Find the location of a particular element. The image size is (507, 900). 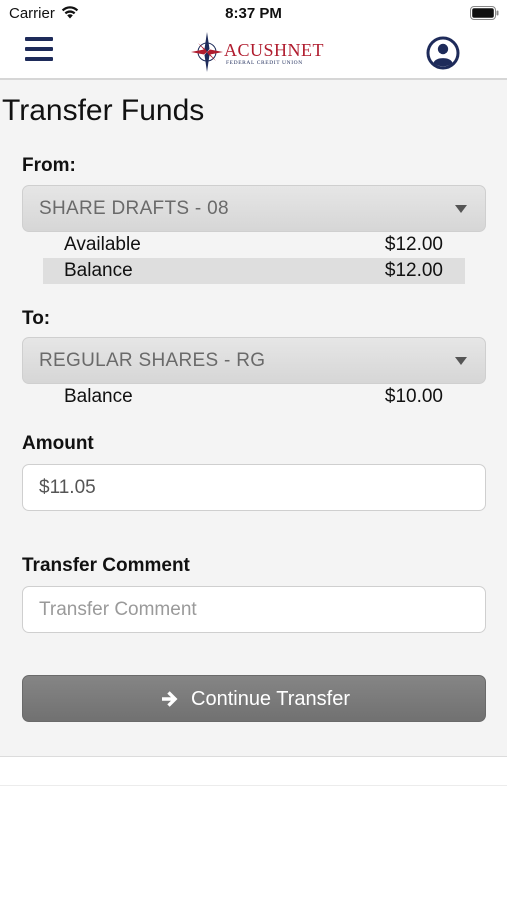

arrow-right-icon is located at coordinates (170, 699).